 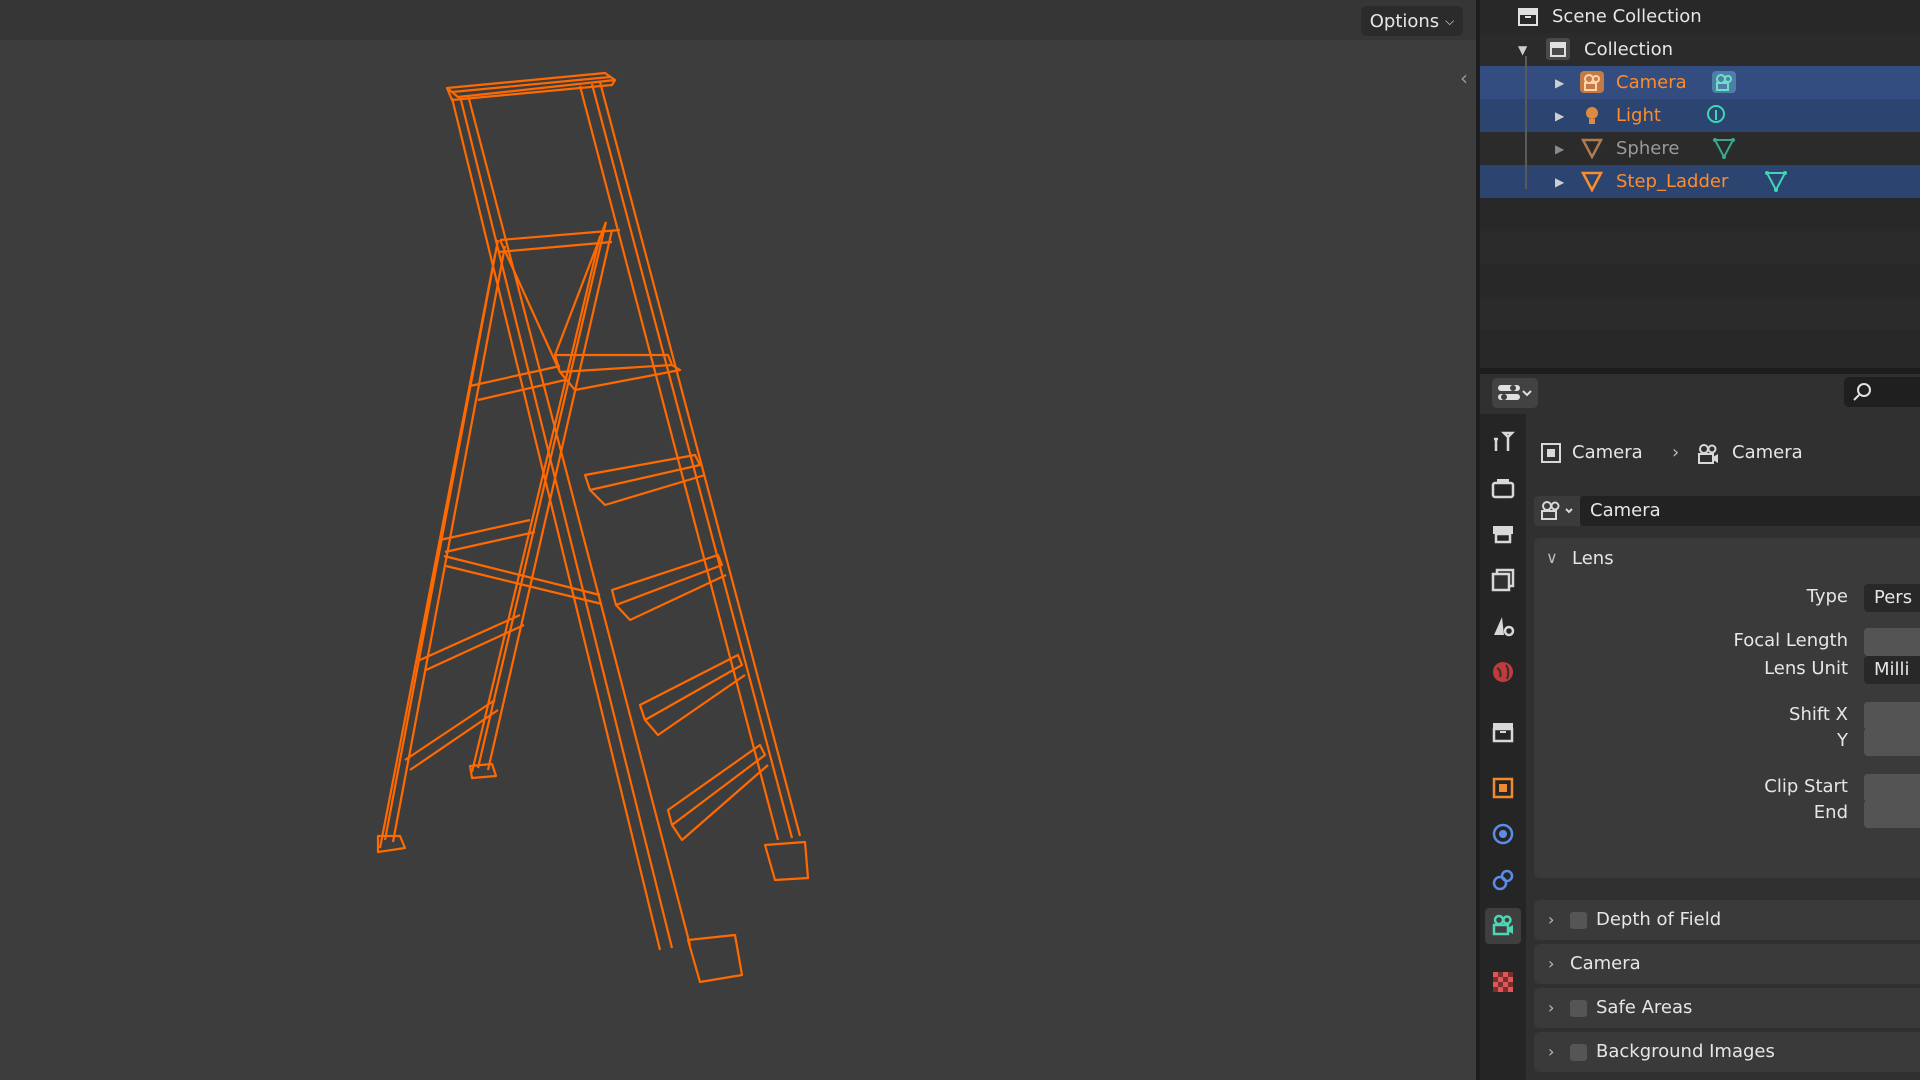 I want to click on properties-editor-icon, so click(x=1515, y=392).